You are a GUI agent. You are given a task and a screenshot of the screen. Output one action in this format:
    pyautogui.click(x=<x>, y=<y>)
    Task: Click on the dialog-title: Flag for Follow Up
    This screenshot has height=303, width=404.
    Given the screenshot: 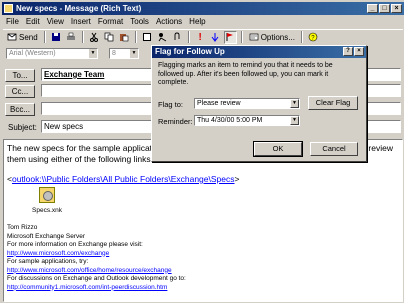 What is the action you would take?
    pyautogui.click(x=190, y=51)
    